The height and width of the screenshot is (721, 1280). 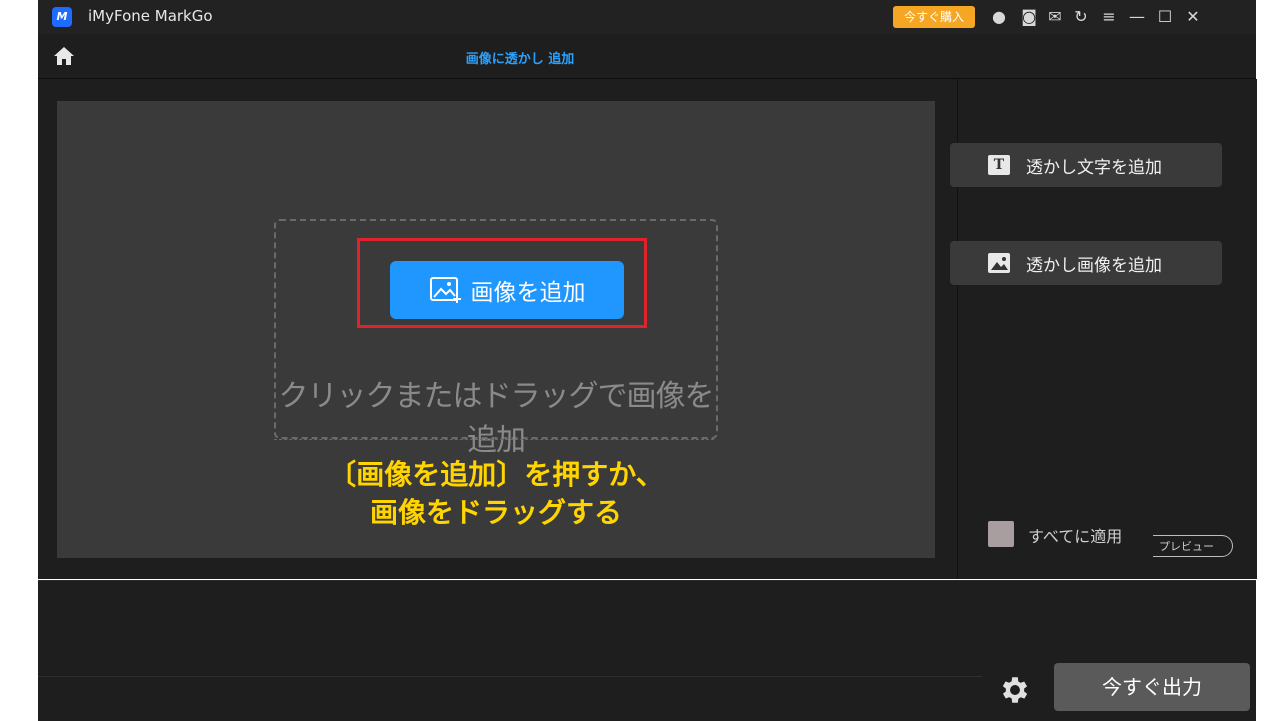 I want to click on minimize-icon: —, so click(x=1137, y=17).